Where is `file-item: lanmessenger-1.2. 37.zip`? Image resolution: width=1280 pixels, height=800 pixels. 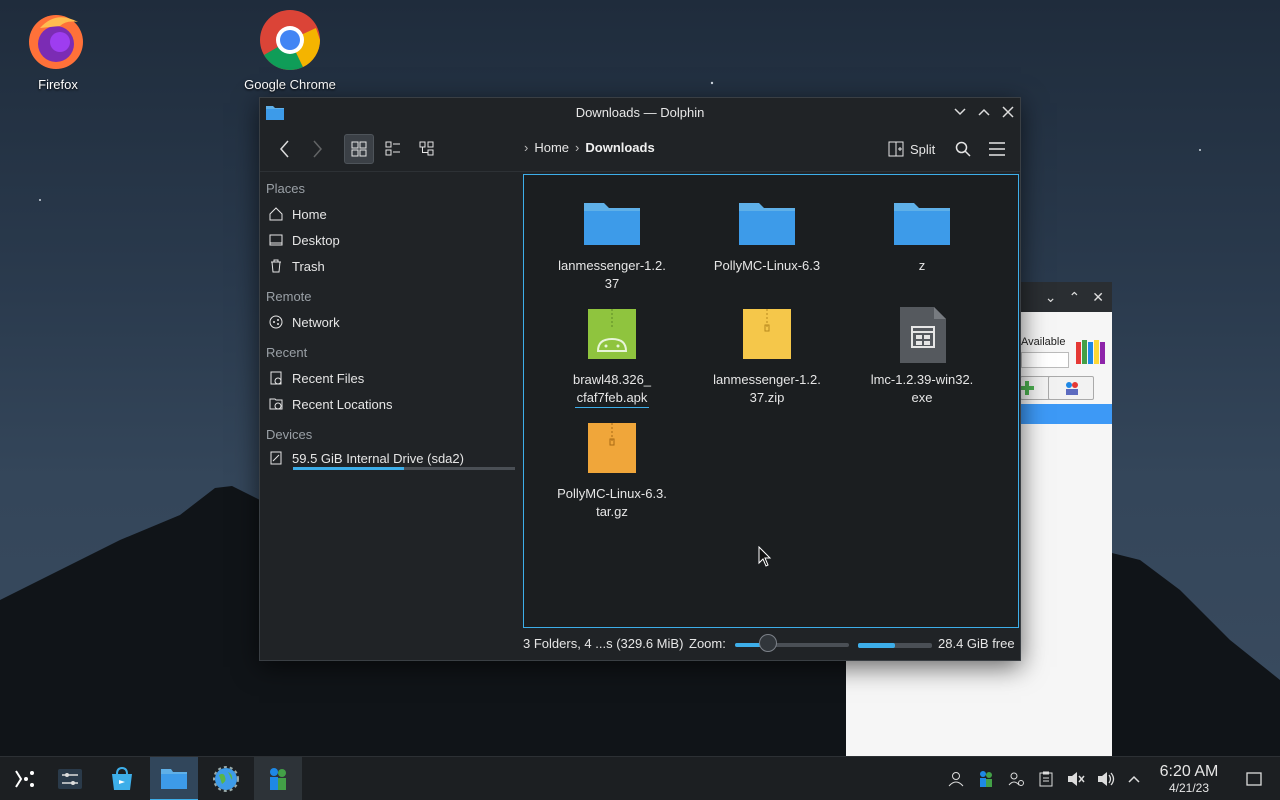 file-item: lanmessenger-1.2. 37.zip is located at coordinates (767, 355).